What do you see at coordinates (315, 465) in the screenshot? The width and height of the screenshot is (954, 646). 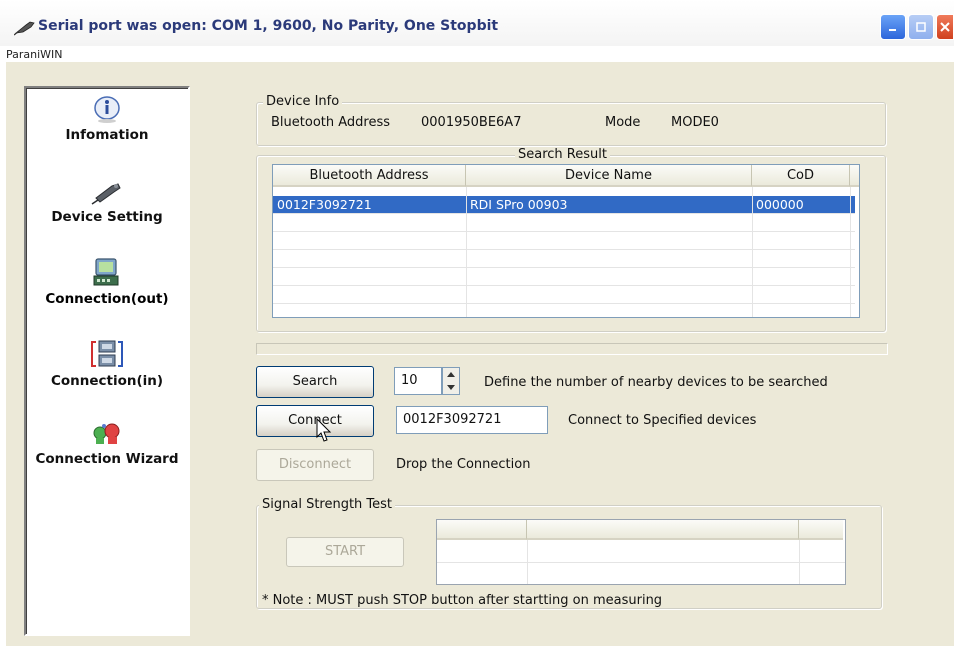 I see `disconnect-button: Disconnect` at bounding box center [315, 465].